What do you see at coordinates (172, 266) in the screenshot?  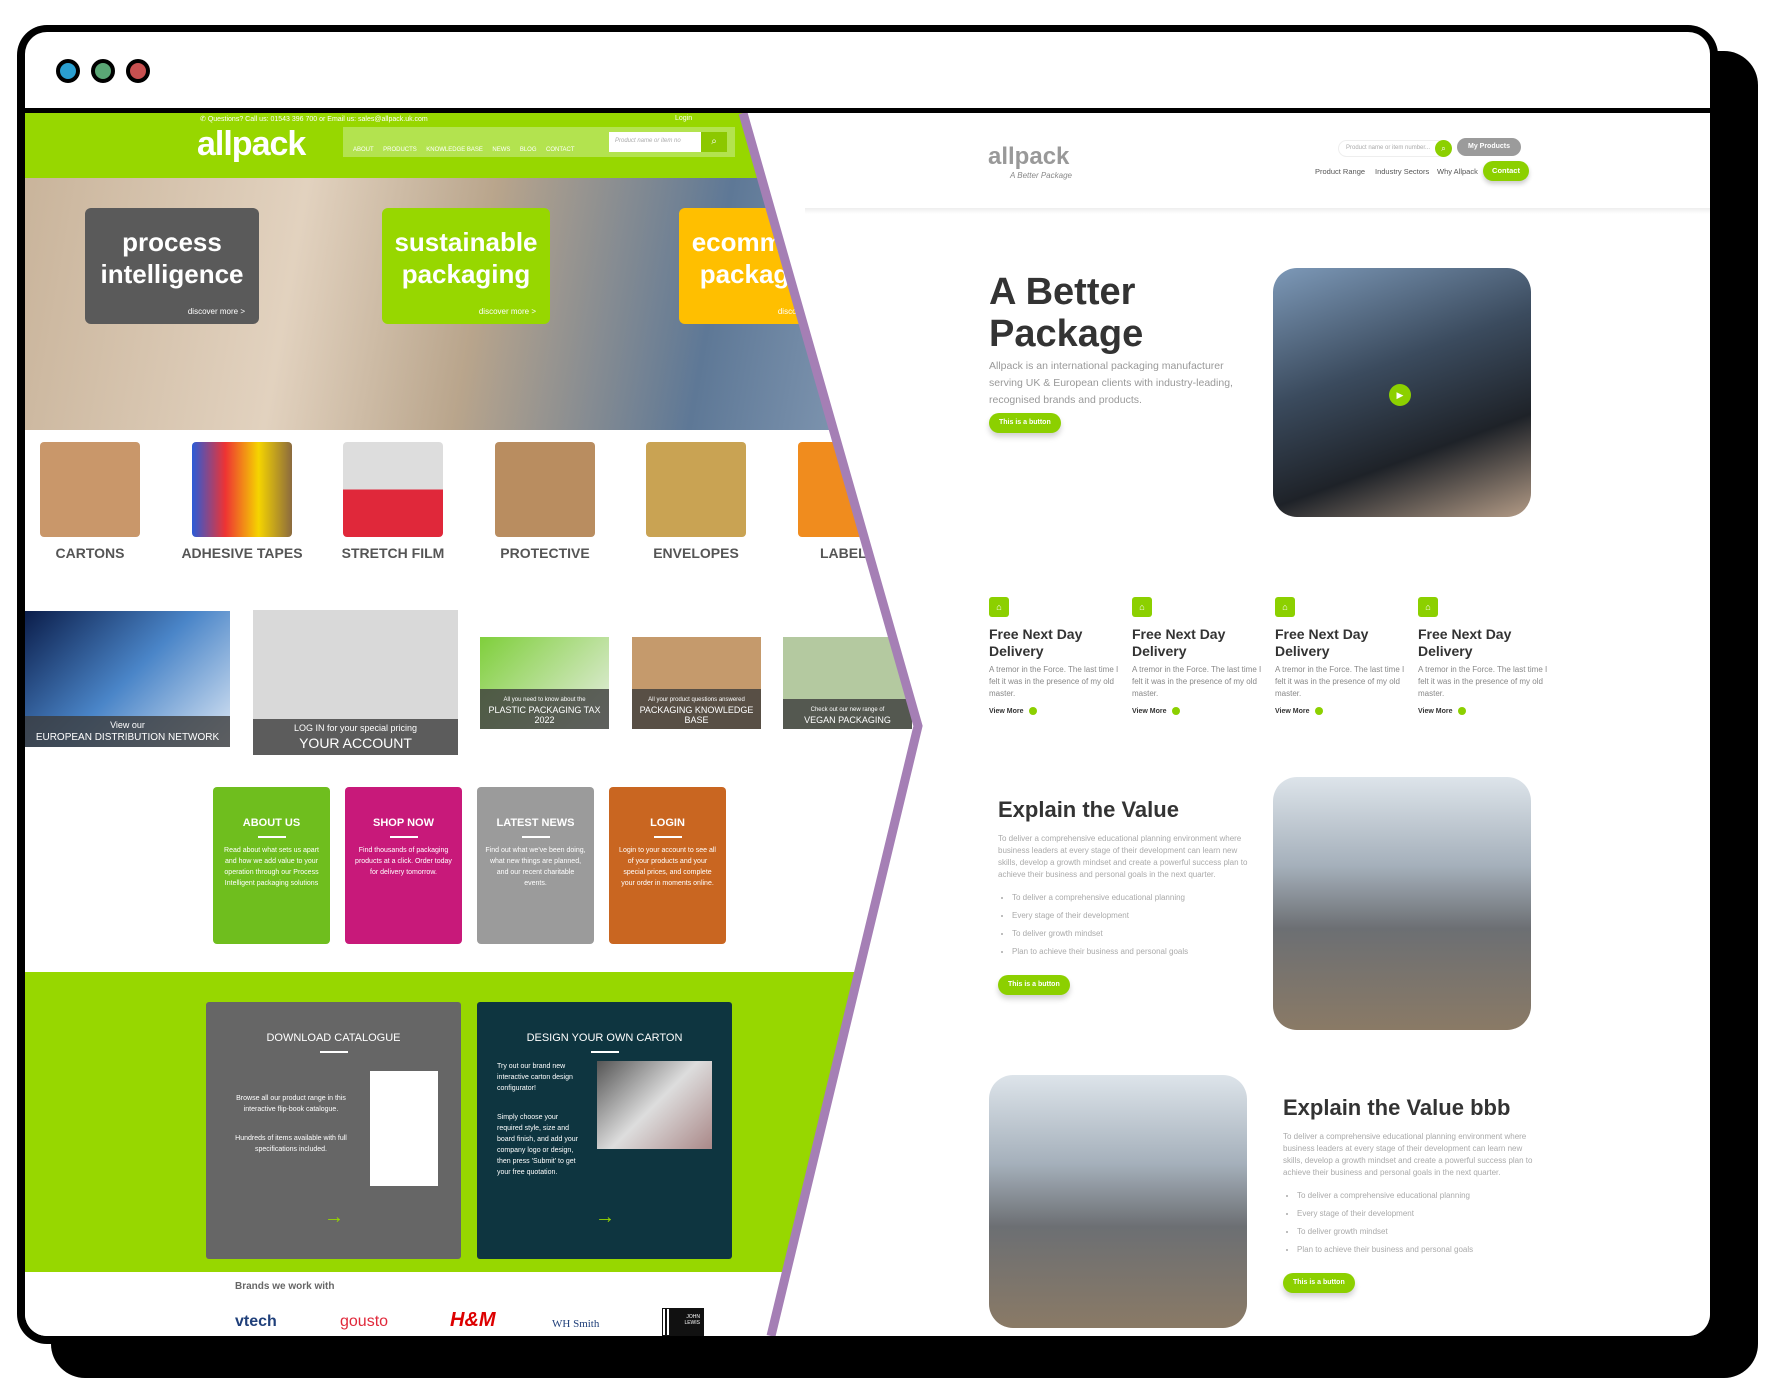 I see `hero-card-process: process intelligence discover more >` at bounding box center [172, 266].